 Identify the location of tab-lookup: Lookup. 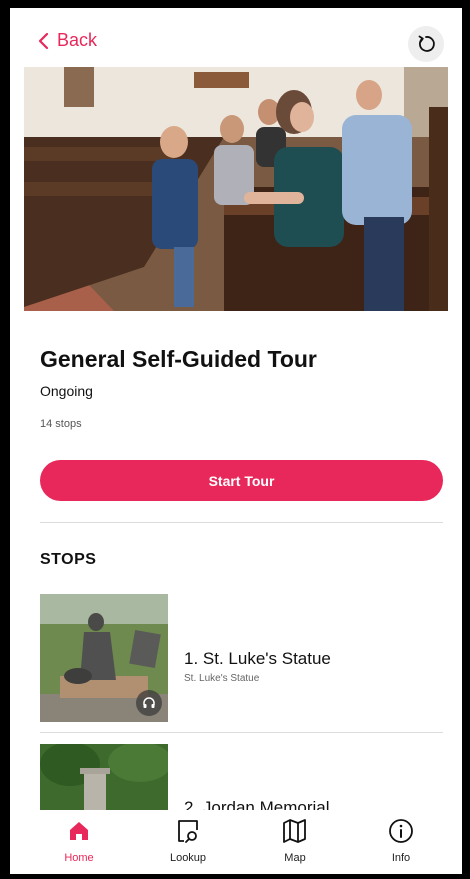
(188, 842).